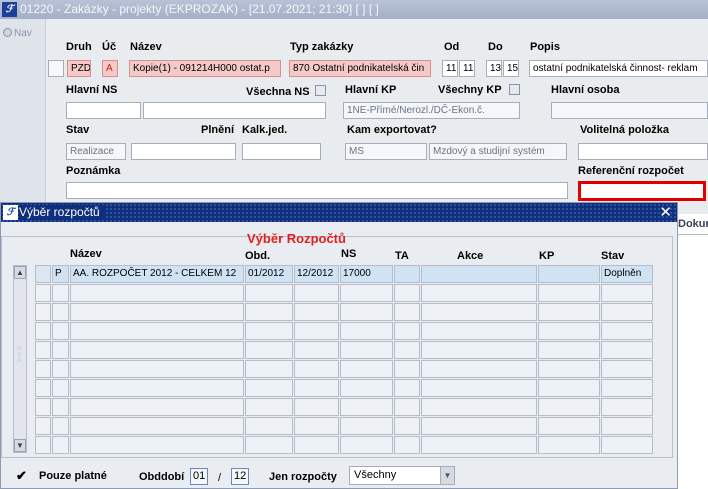 This screenshot has width=708, height=489. Describe the element at coordinates (467, 68) in the screenshot. I see `od-field-2: 11` at that location.